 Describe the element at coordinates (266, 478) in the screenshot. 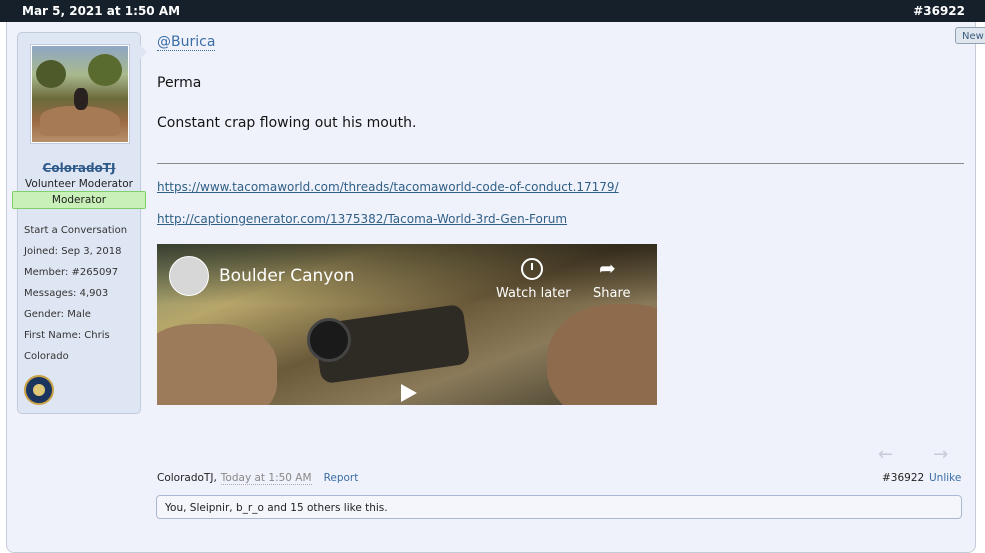

I see `post-time: Today at 1:50 AM` at that location.